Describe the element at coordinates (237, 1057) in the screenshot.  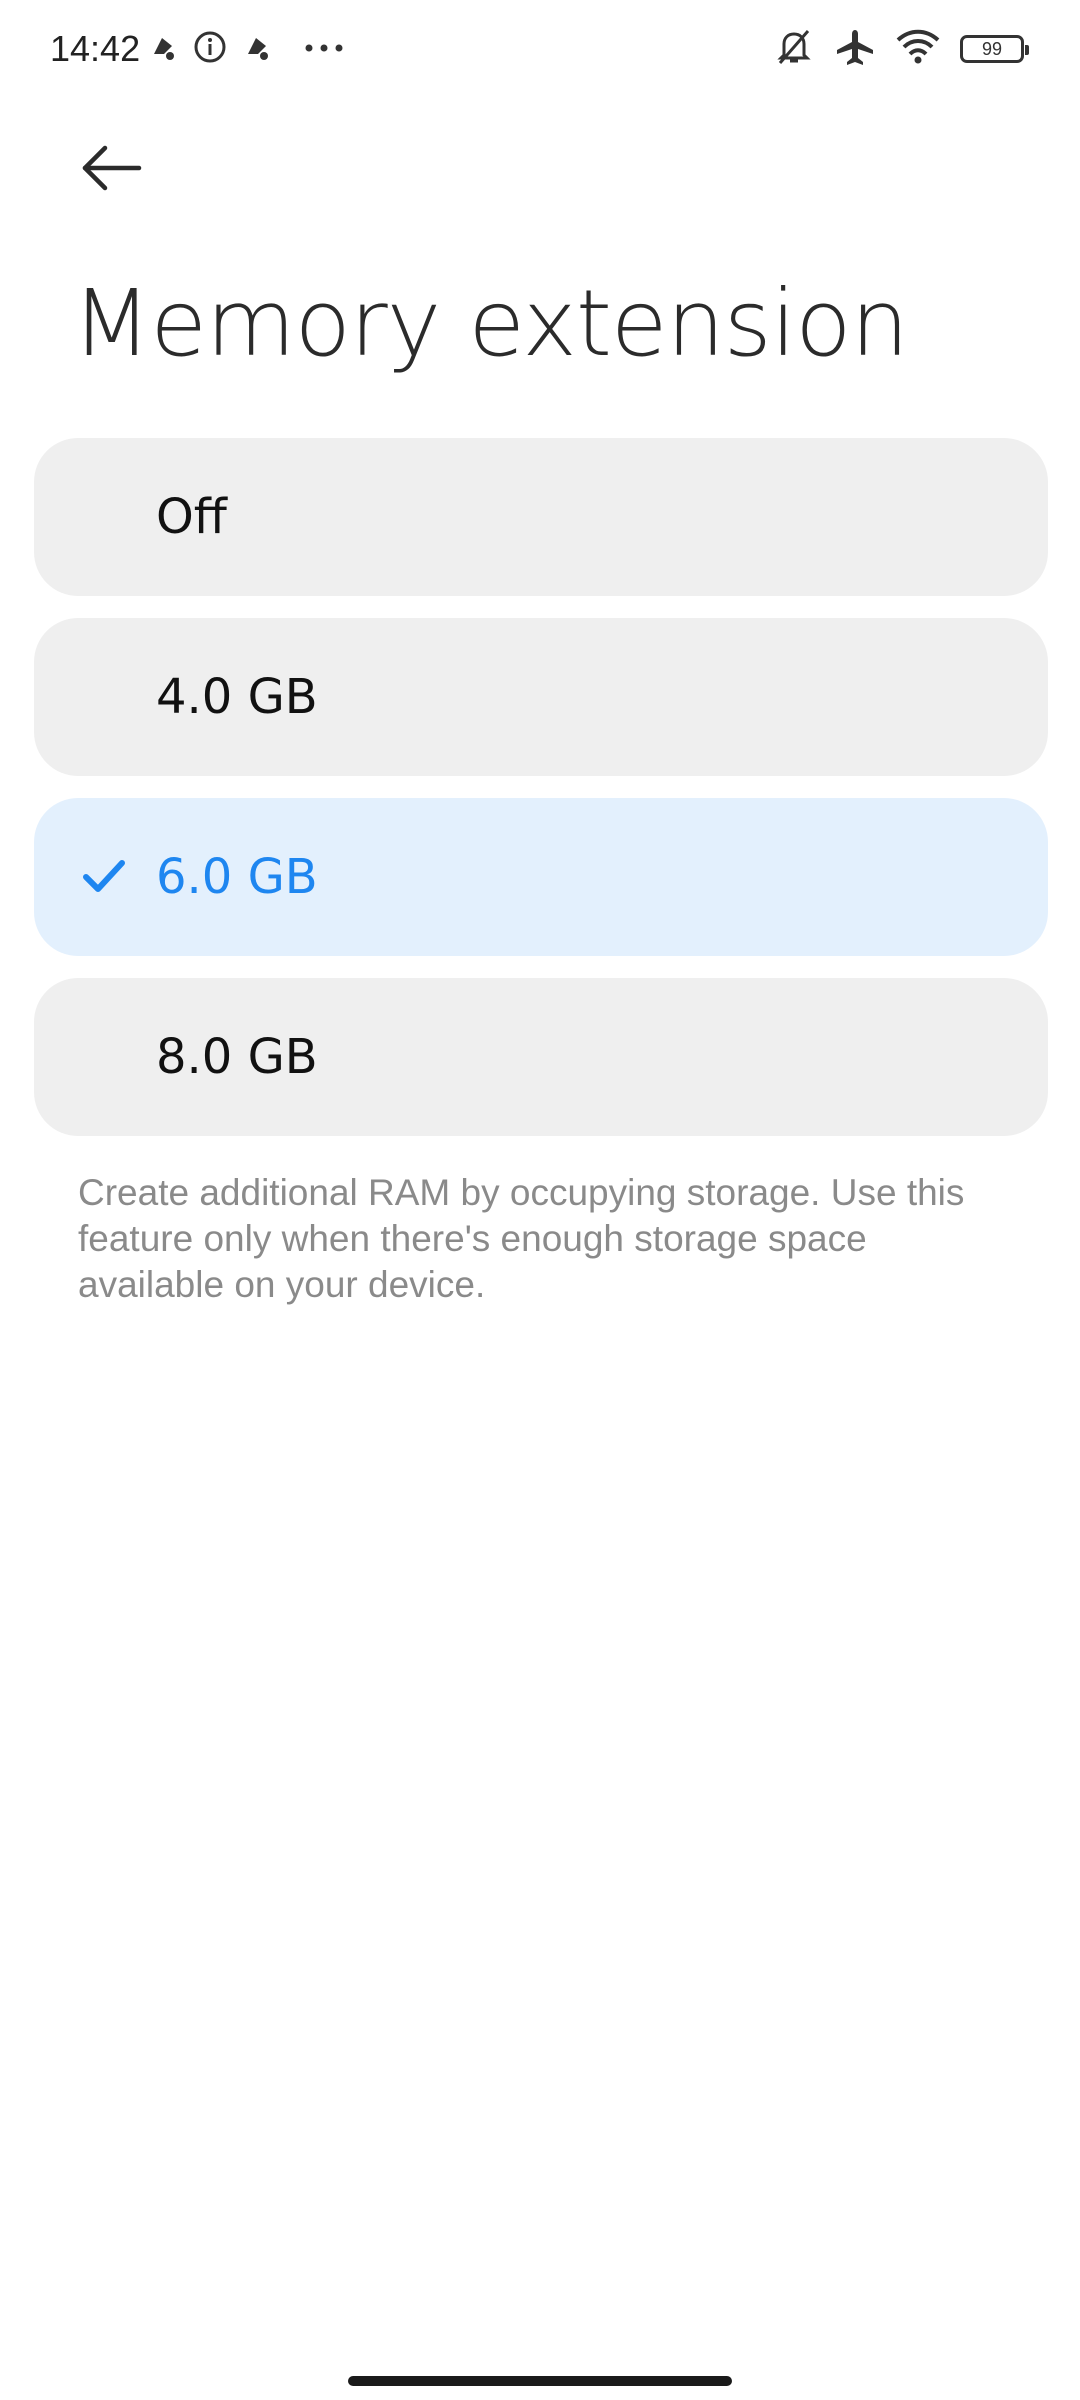
I see `option-label: 8.0 GB` at that location.